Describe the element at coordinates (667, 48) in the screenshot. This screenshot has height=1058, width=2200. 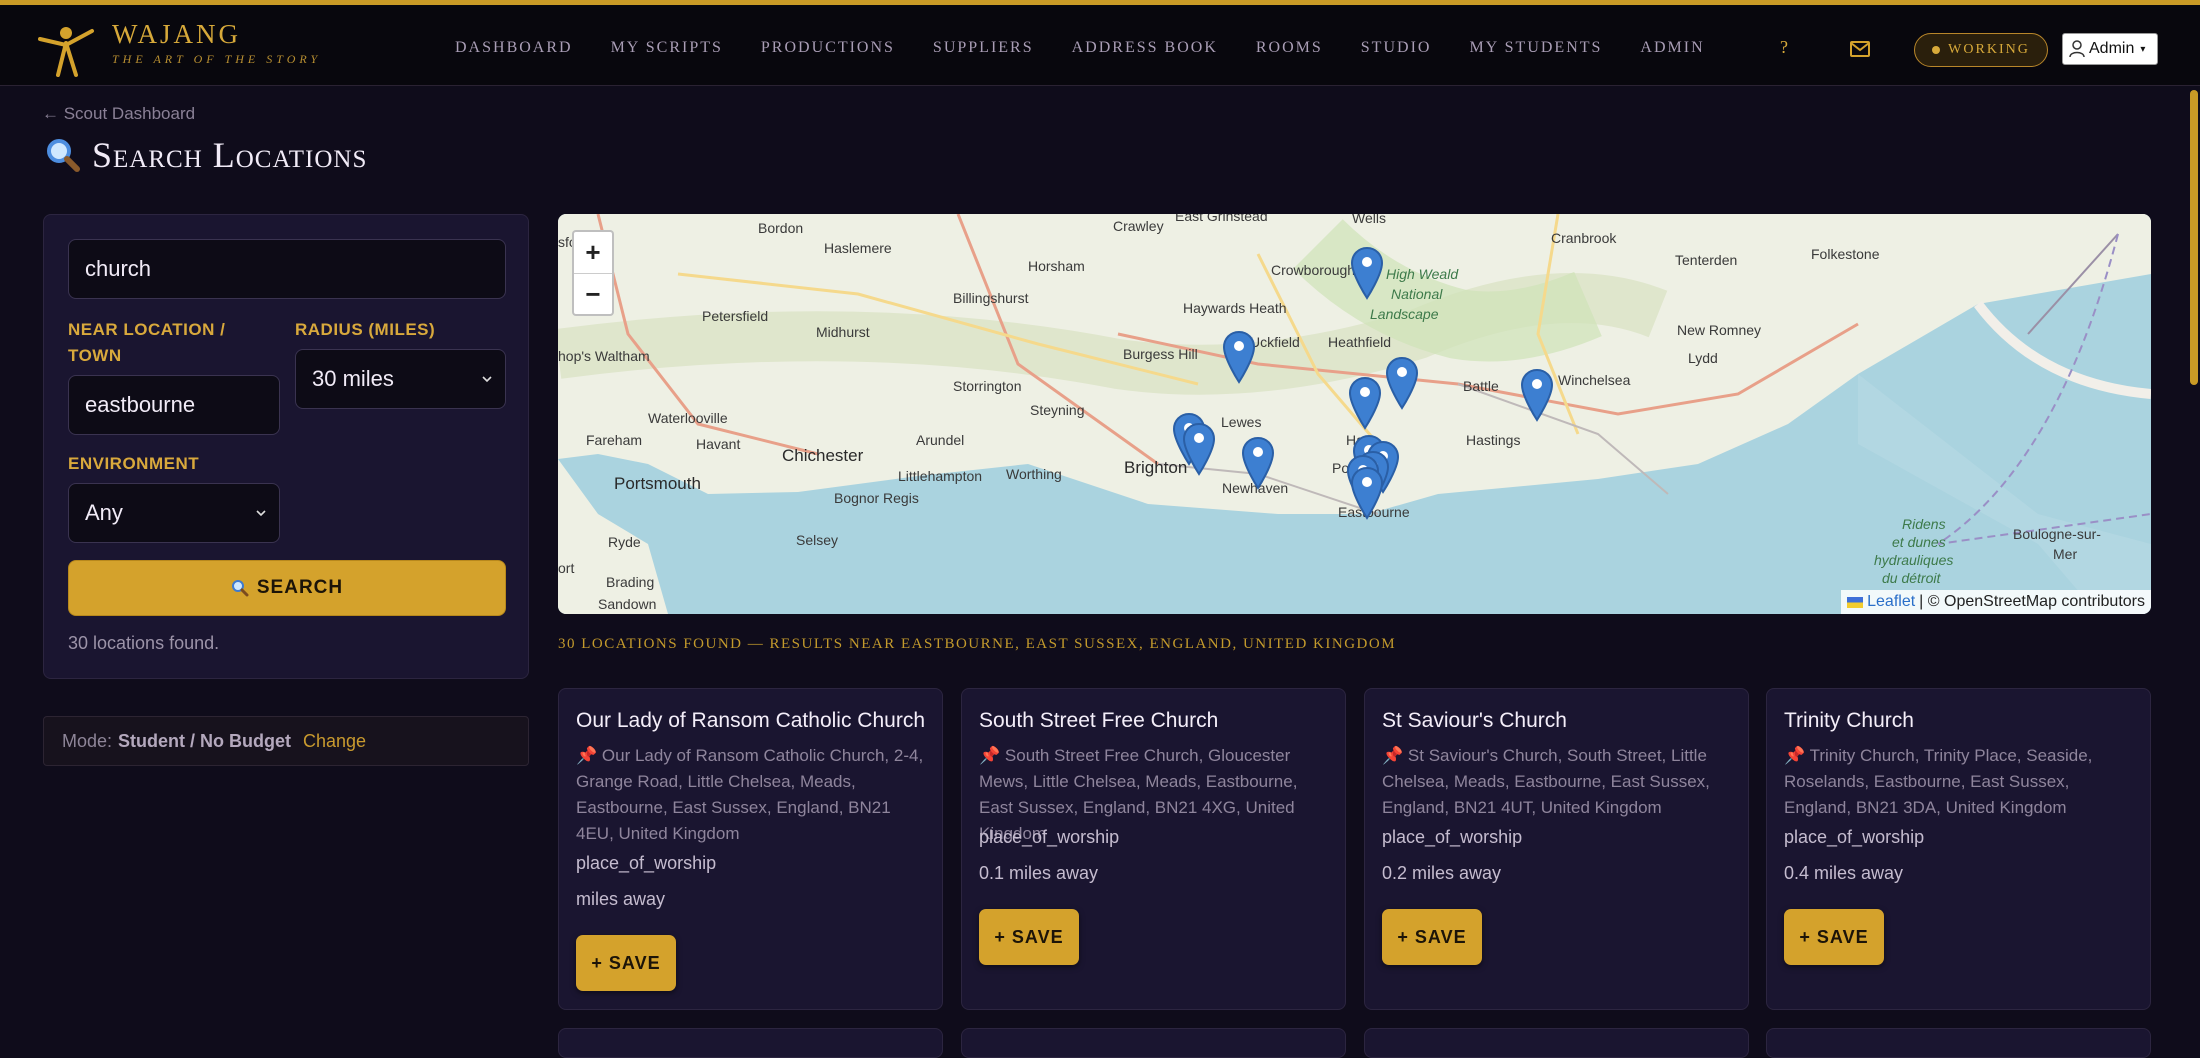
I see `nav-my-scripts: MY SCRIPTS` at that location.